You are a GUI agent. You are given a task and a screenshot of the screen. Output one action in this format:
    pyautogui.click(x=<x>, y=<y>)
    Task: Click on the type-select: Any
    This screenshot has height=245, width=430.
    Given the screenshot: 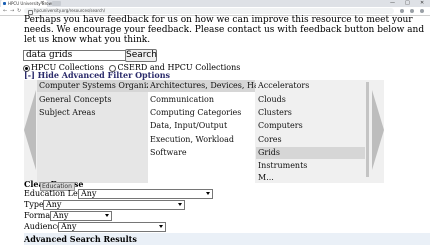 What is the action you would take?
    pyautogui.click(x=114, y=205)
    